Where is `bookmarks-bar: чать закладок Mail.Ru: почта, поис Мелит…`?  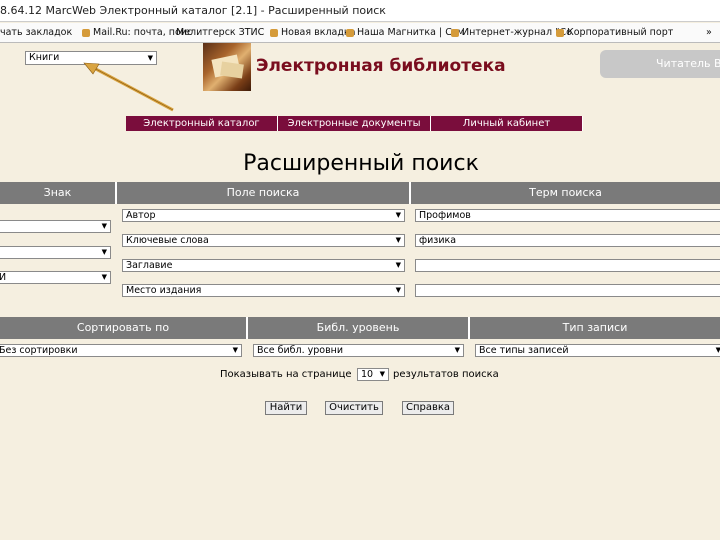 bookmarks-bar: чать закладок Mail.Ru: почта, поис Мелит… is located at coordinates (360, 33).